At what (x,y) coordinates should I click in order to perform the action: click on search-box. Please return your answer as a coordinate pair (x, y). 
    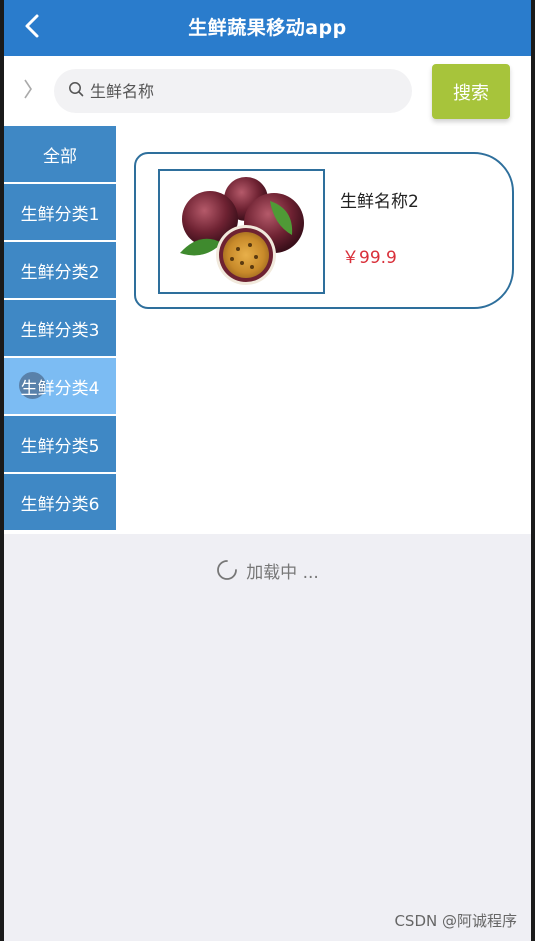
    Looking at the image, I should click on (233, 91).